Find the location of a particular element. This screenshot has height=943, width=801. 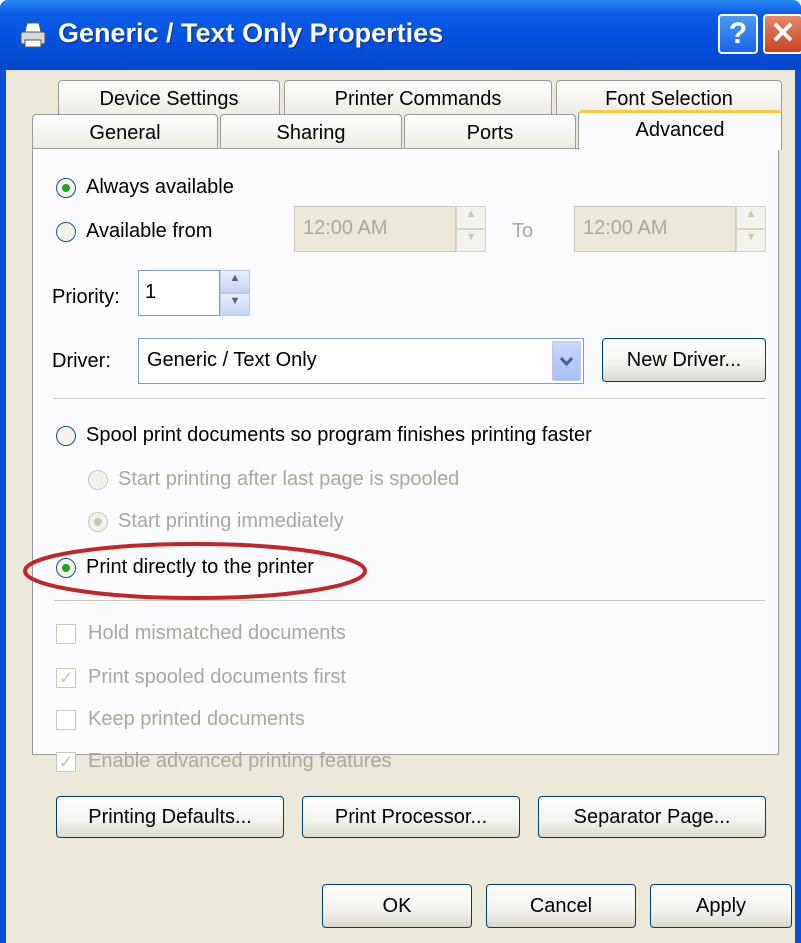

from-time-spinner: ▲ ▼ is located at coordinates (471, 229).